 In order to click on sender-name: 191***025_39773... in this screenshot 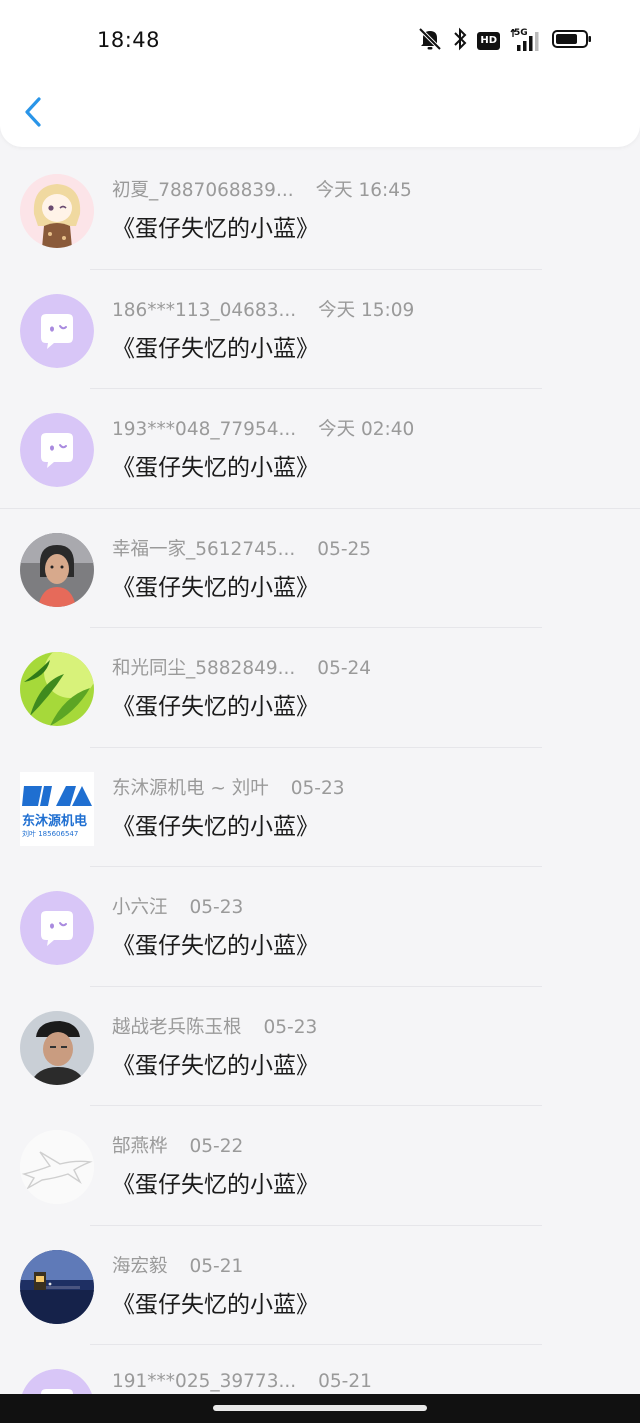, I will do `click(204, 1381)`.